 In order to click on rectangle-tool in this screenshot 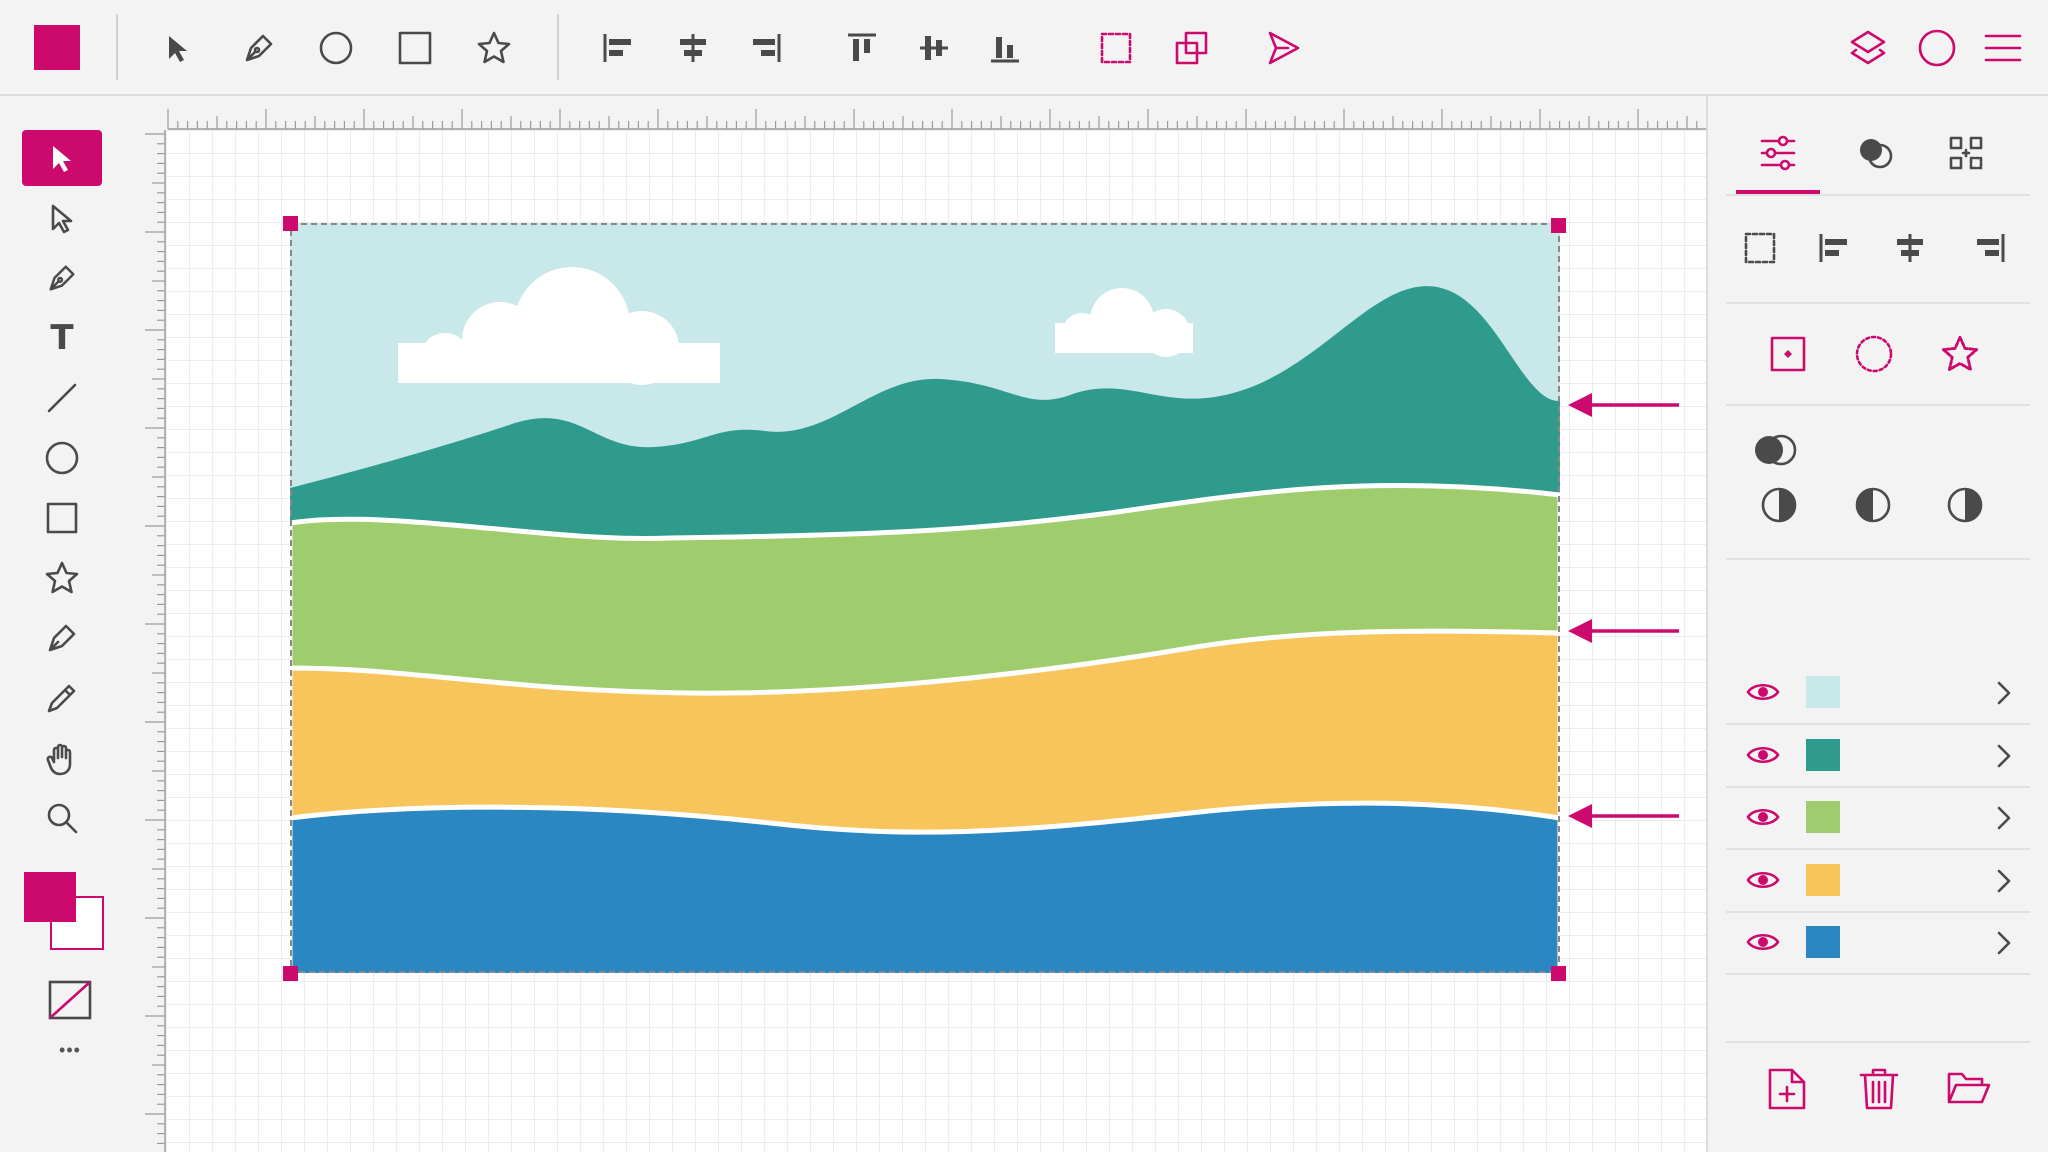, I will do `click(62, 518)`.